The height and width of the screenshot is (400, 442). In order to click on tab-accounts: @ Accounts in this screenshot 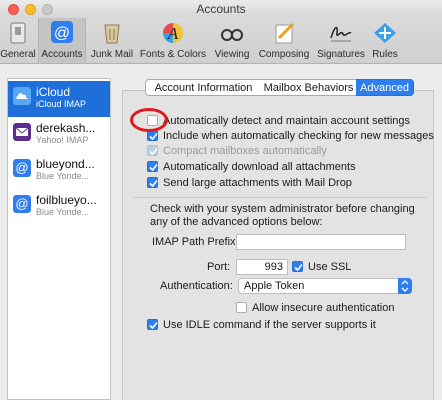, I will do `click(62, 40)`.